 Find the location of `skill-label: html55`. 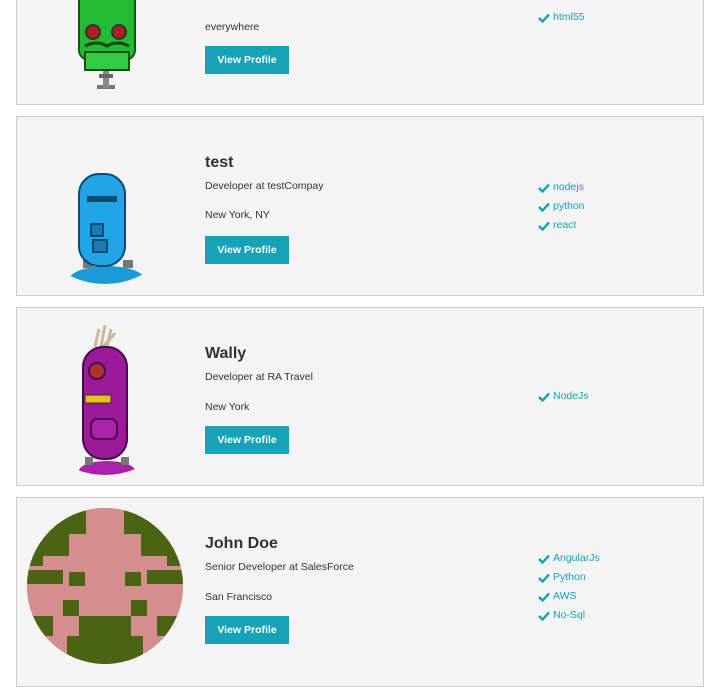

skill-label: html55 is located at coordinates (569, 17).